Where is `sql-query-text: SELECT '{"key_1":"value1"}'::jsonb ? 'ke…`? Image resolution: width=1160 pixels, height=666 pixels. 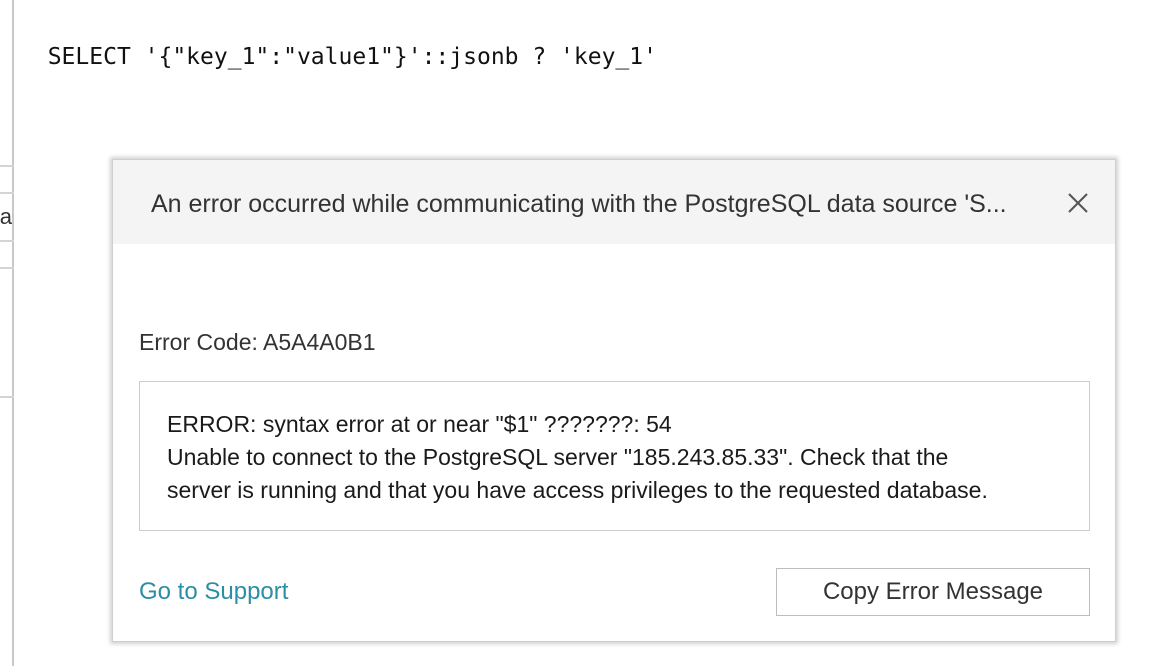
sql-query-text: SELECT '{"key_1":"value1"}'::jsonb ? 'ke… is located at coordinates (352, 57).